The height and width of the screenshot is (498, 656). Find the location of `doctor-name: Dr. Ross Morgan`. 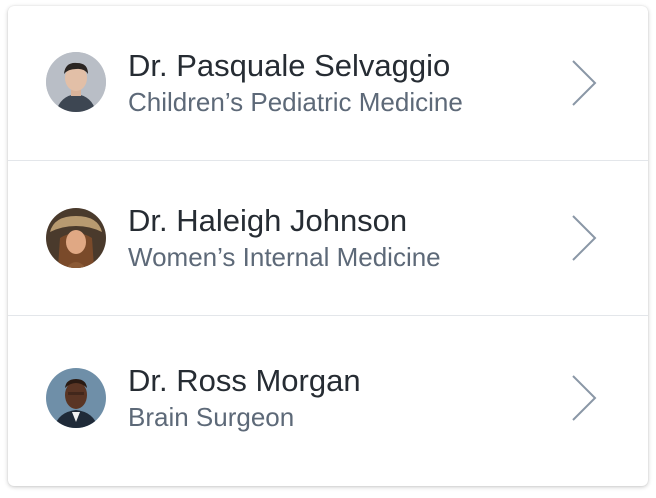

doctor-name: Dr. Ross Morgan is located at coordinates (244, 380).